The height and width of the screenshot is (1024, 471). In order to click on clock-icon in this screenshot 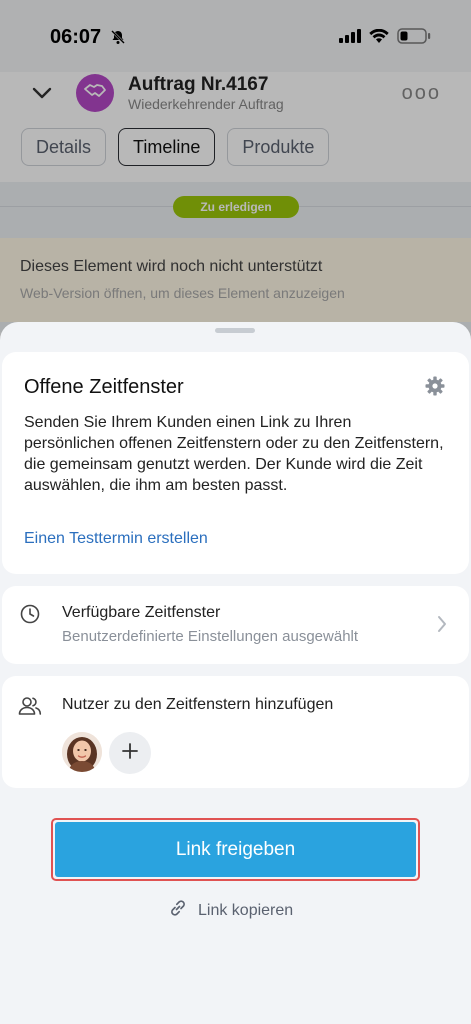, I will do `click(30, 616)`.